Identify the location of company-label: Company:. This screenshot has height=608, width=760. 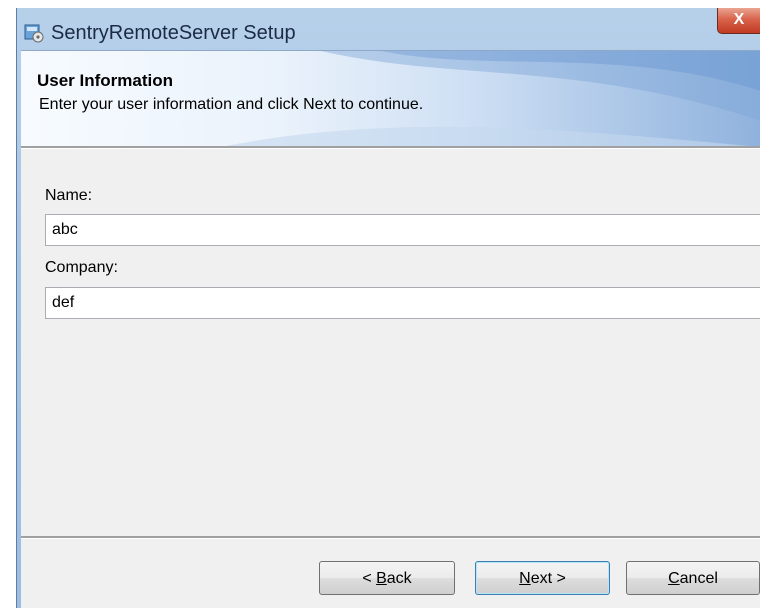
(81, 267).